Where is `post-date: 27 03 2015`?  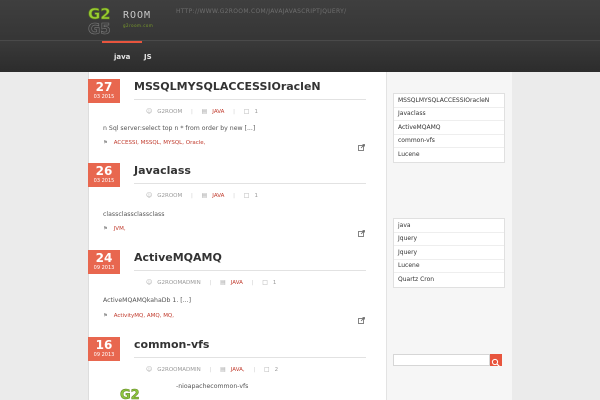
post-date: 27 03 2015 is located at coordinates (104, 91).